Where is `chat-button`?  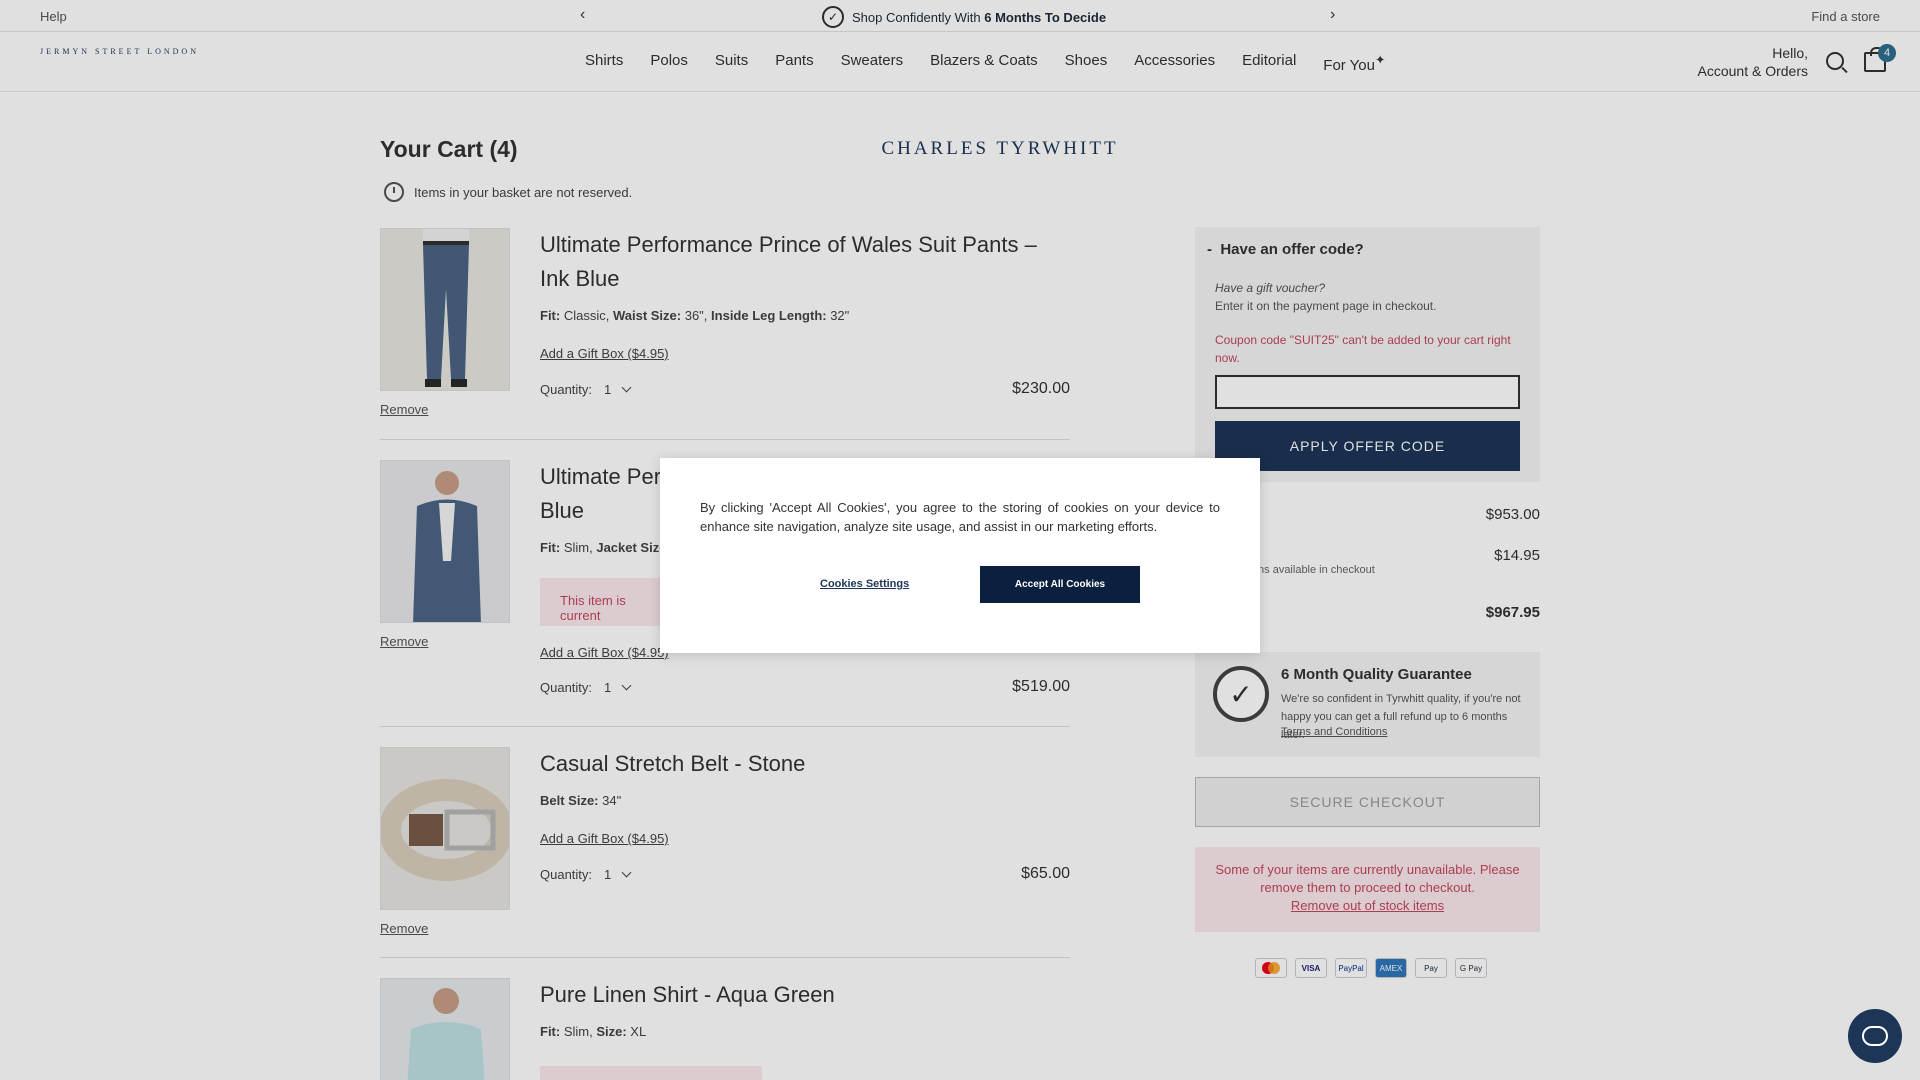
chat-button is located at coordinates (1875, 1036).